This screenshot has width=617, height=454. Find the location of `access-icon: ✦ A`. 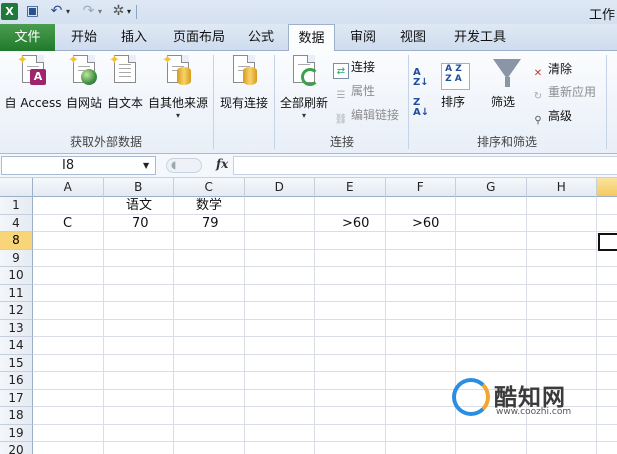

access-icon: ✦ A is located at coordinates (33, 71).